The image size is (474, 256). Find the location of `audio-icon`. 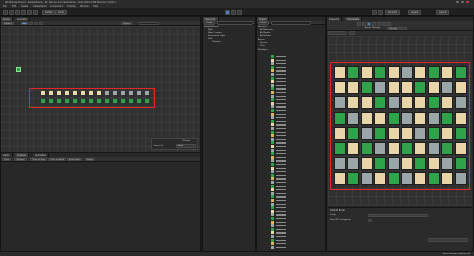

audio-icon is located at coordinates (36, 23).